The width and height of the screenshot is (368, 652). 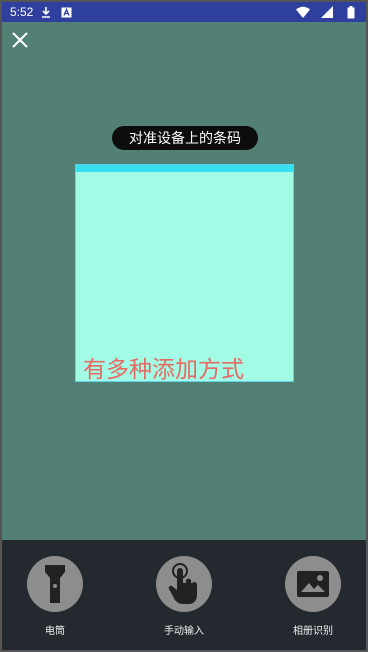 What do you see at coordinates (327, 12) in the screenshot?
I see `signal-icon` at bounding box center [327, 12].